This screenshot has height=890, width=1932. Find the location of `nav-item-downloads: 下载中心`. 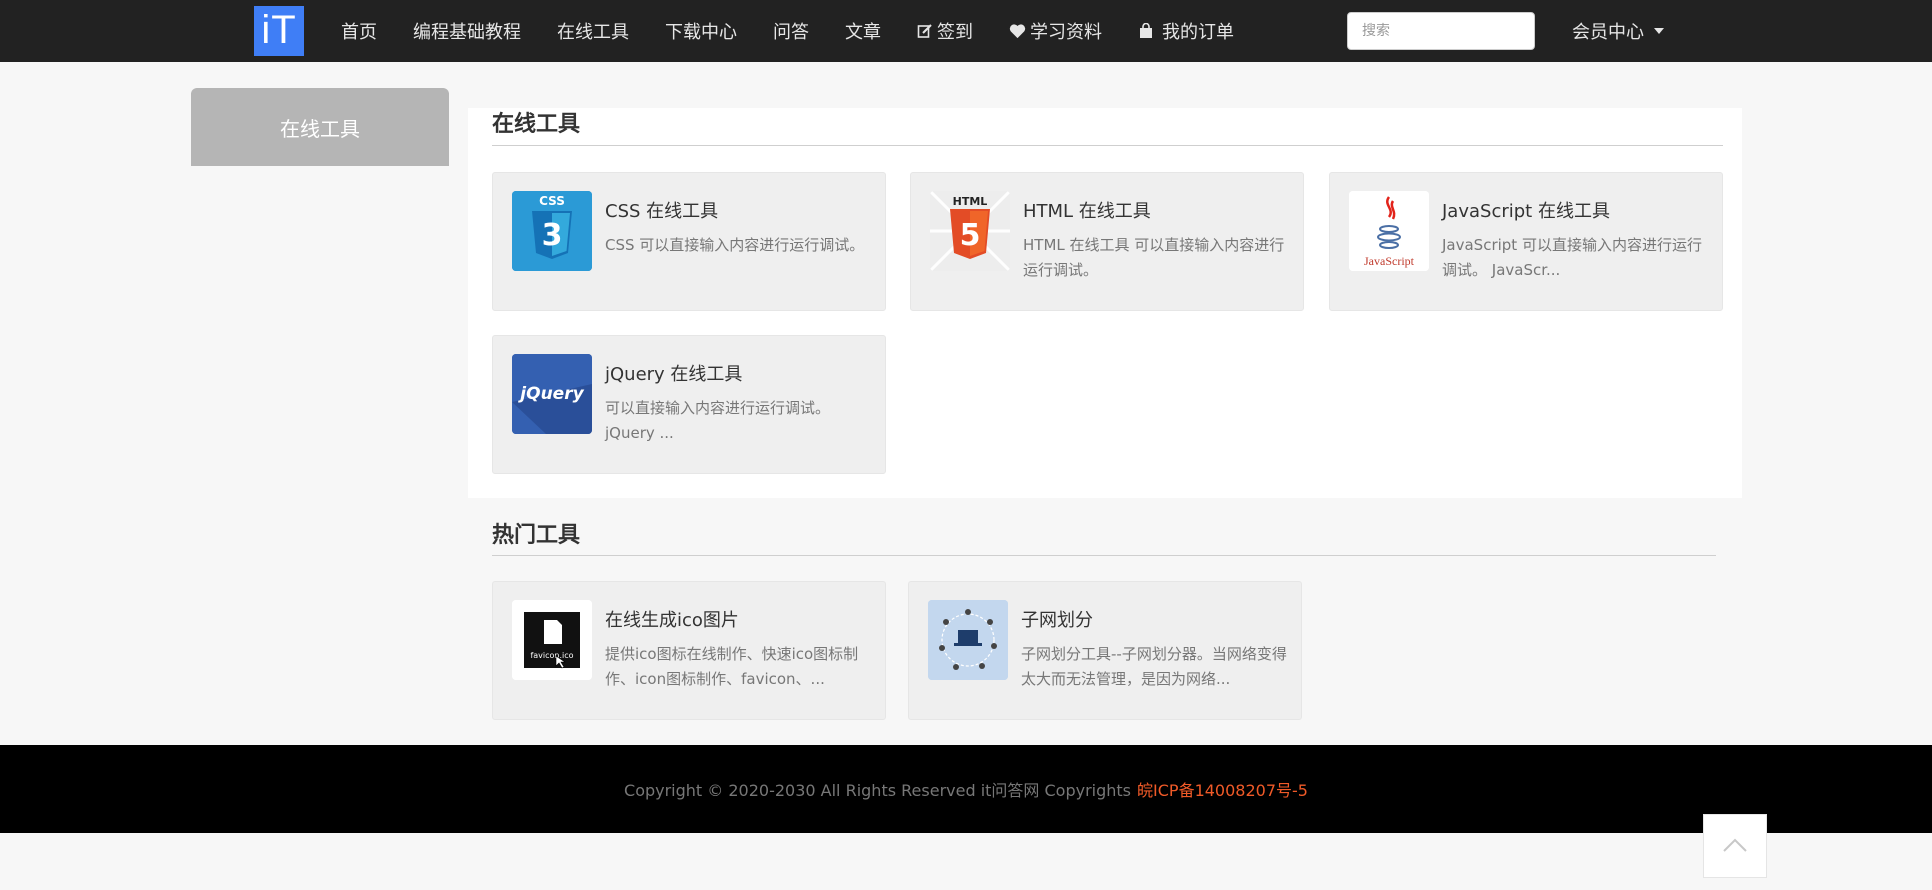

nav-item-downloads: 下载中心 is located at coordinates (701, 31).